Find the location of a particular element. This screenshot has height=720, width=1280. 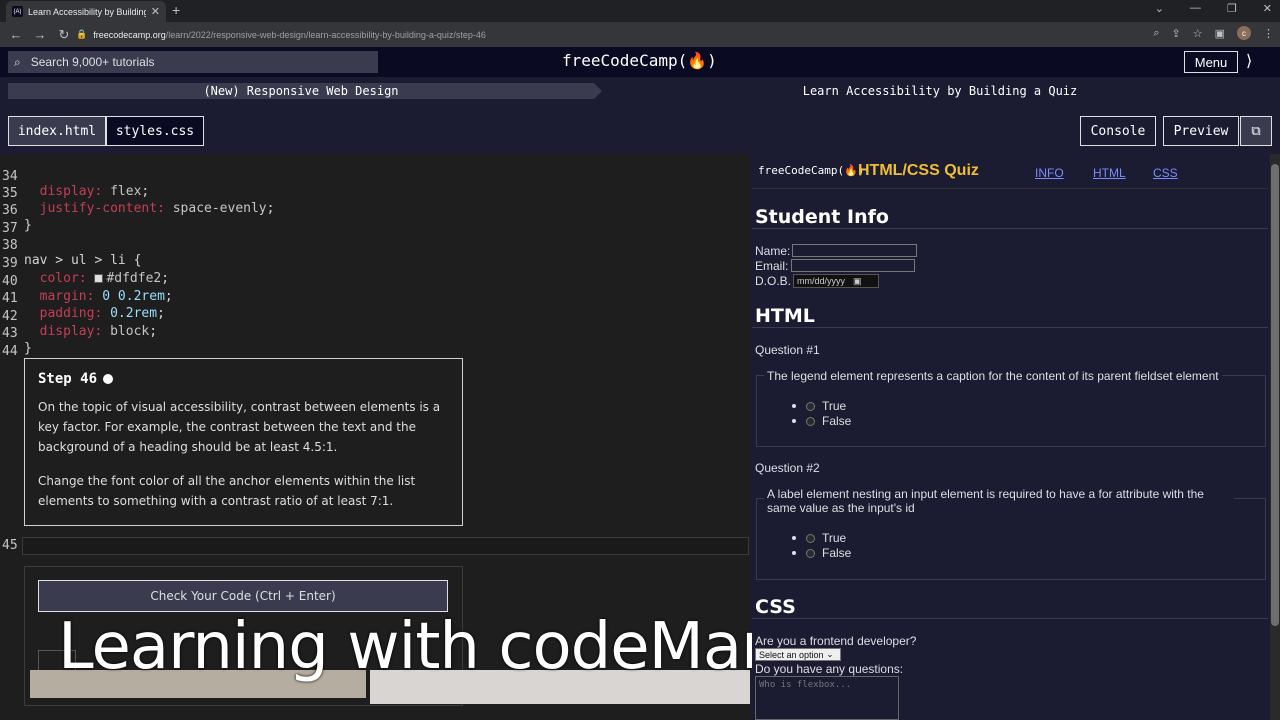

email-input is located at coordinates (853, 265).